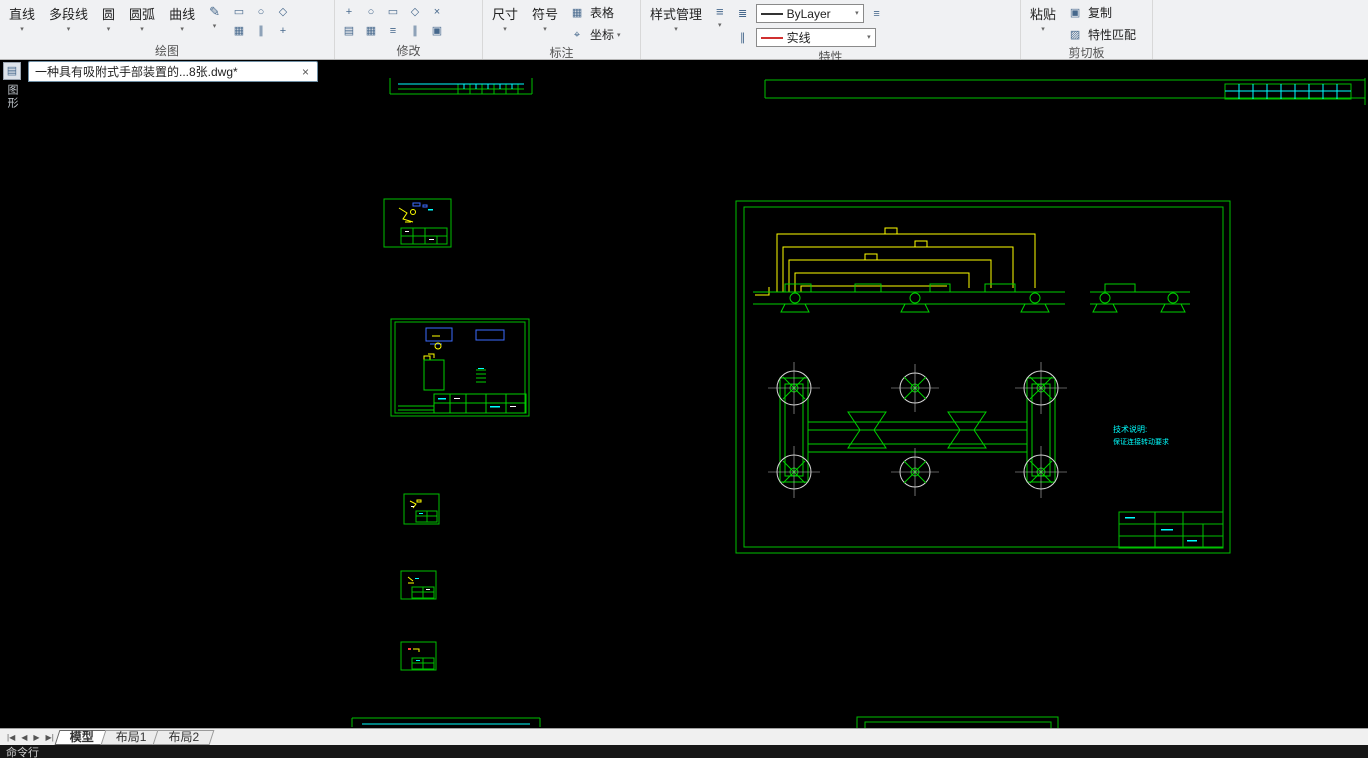 This screenshot has height=758, width=1368. Describe the element at coordinates (1056, 91) in the screenshot. I see `drawing-sheet-topright-partial` at that location.